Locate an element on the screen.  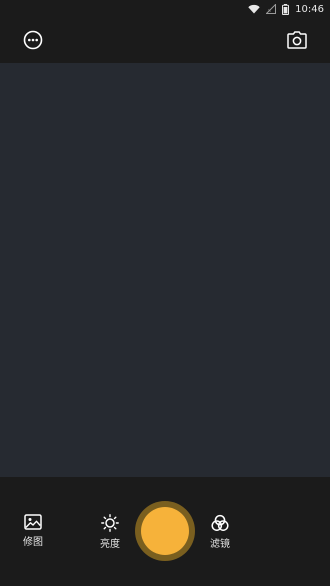
camera-switch-icon is located at coordinates (297, 42).